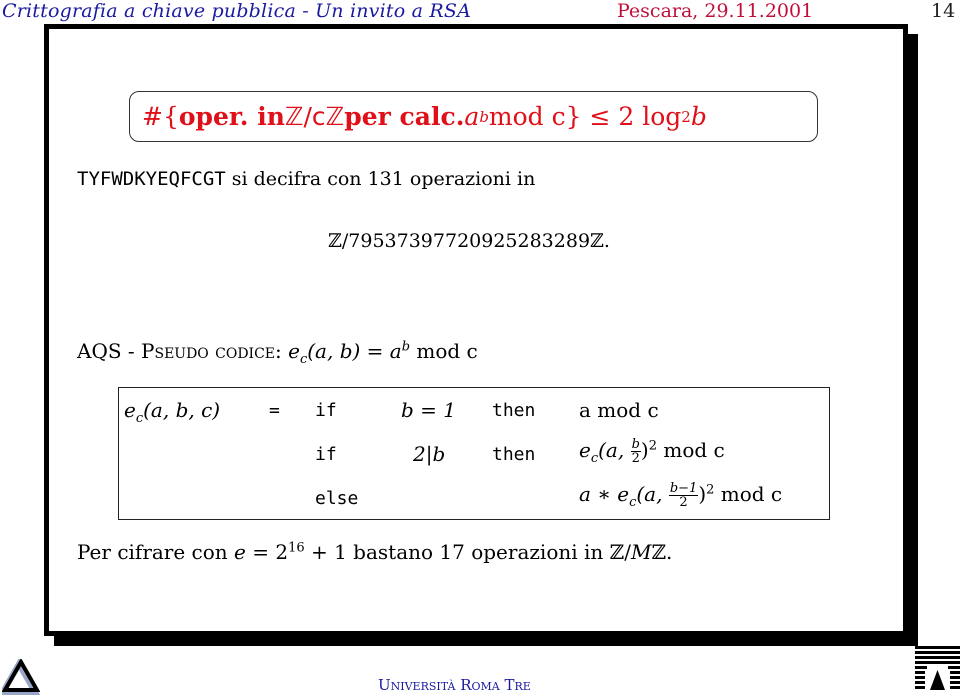  What do you see at coordinates (454, 685) in the screenshot?
I see `university-name: Università Roma Tre` at bounding box center [454, 685].